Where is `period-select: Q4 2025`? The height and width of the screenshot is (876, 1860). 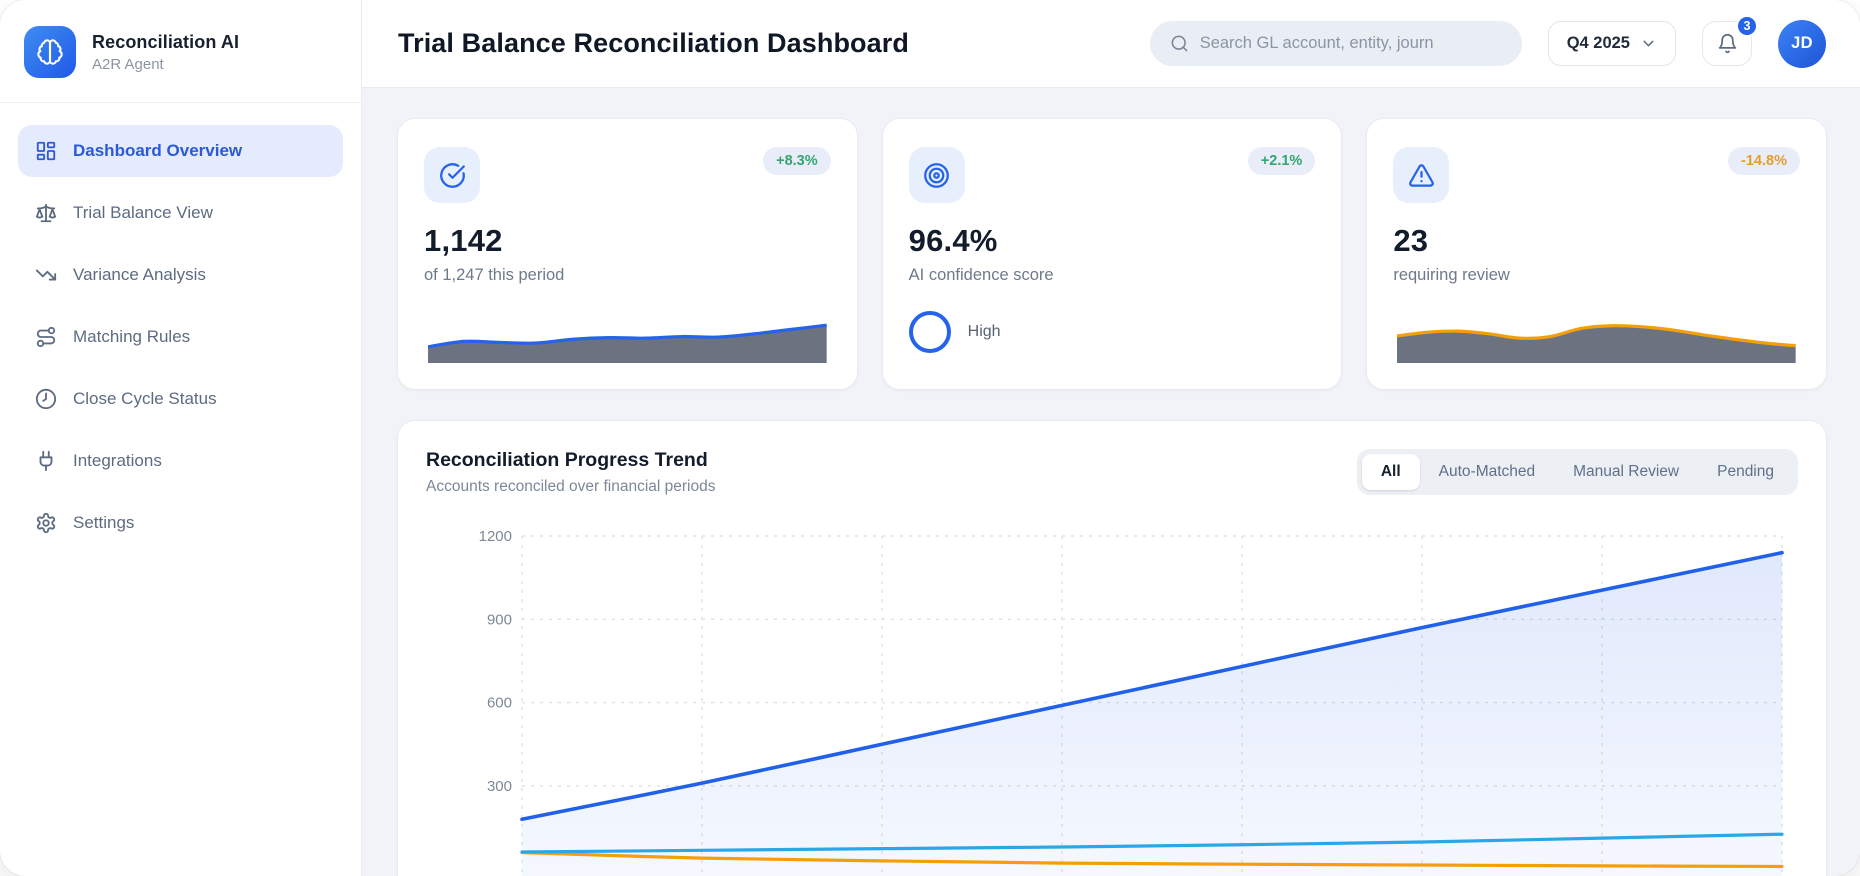 period-select: Q4 2025 is located at coordinates (1611, 43).